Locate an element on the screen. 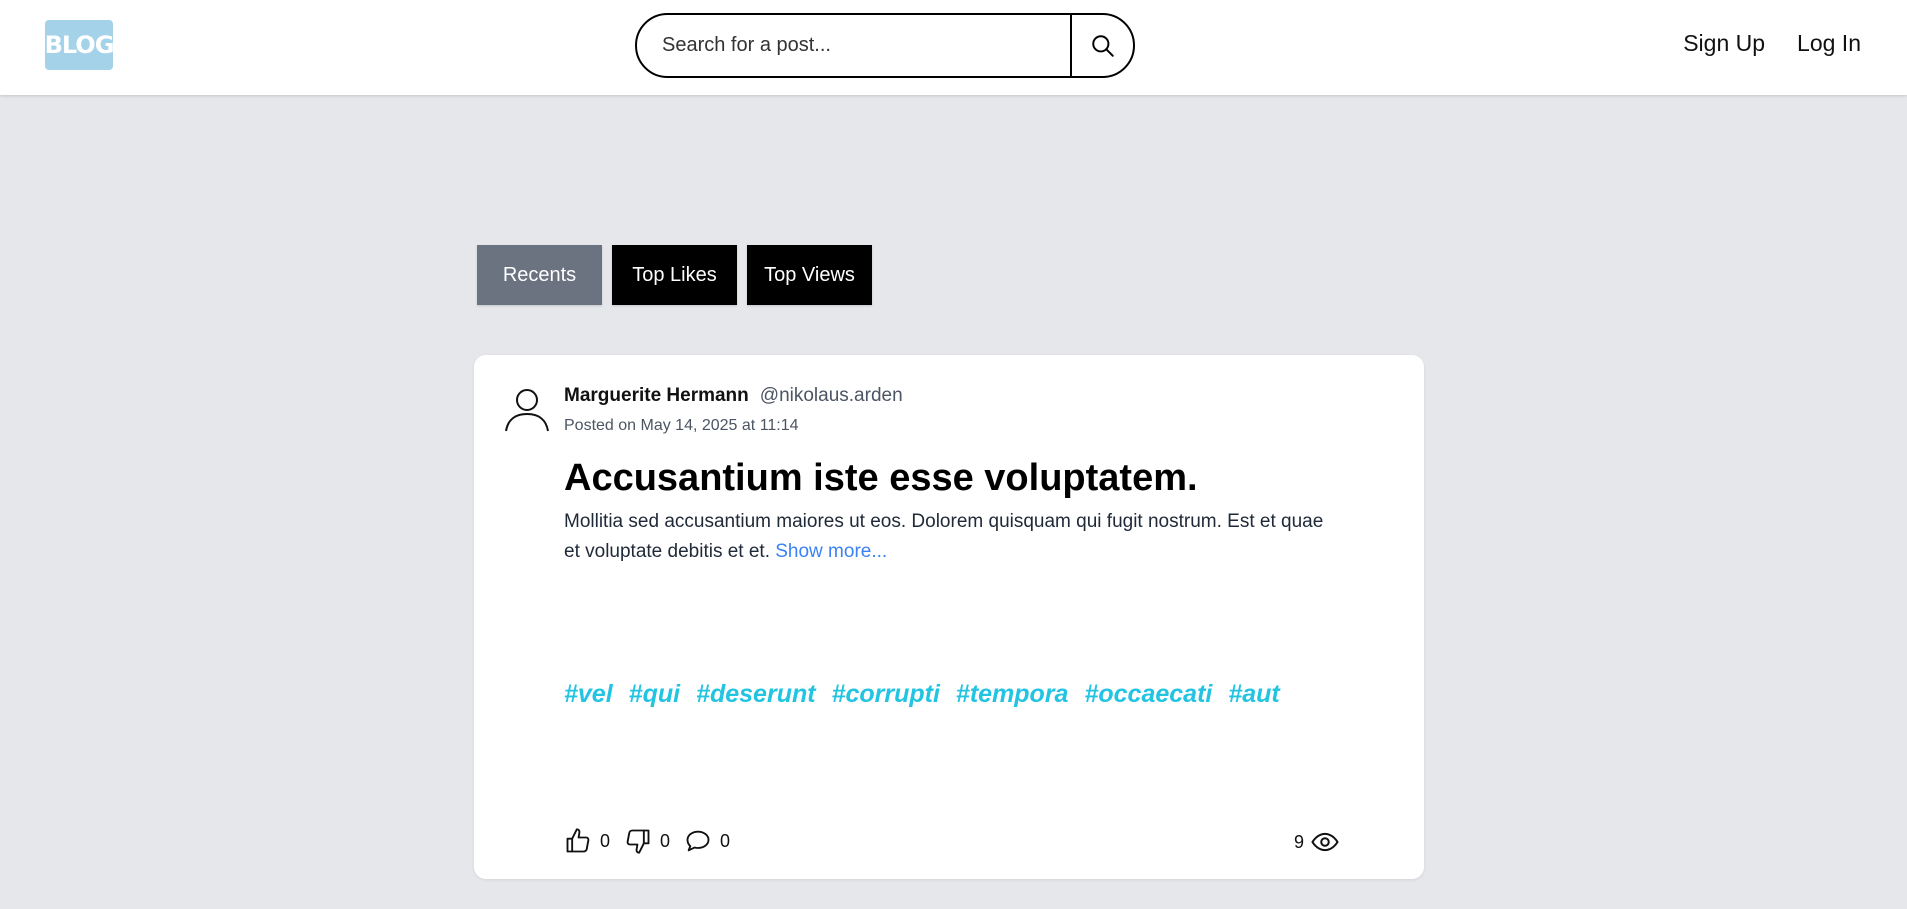 This screenshot has width=1907, height=909. comment-button: 0 is located at coordinates (707, 841).